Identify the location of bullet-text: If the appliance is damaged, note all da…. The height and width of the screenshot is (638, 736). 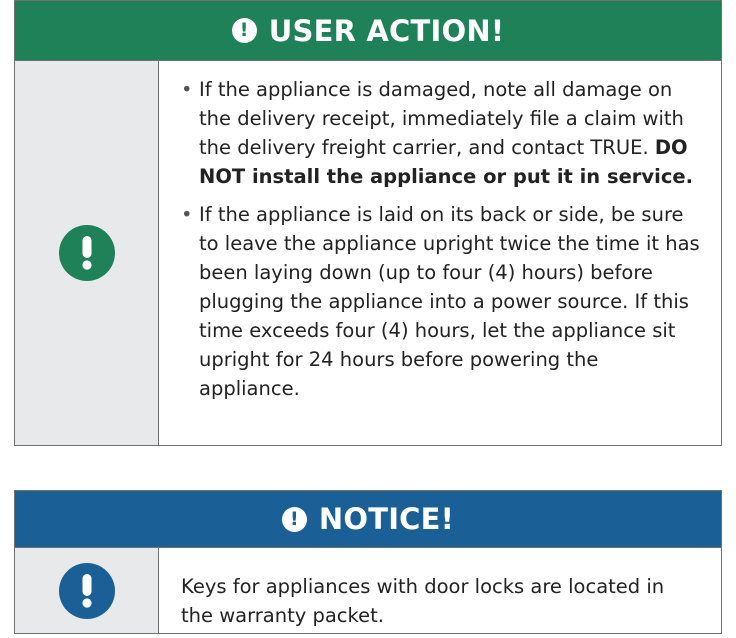
(441, 118).